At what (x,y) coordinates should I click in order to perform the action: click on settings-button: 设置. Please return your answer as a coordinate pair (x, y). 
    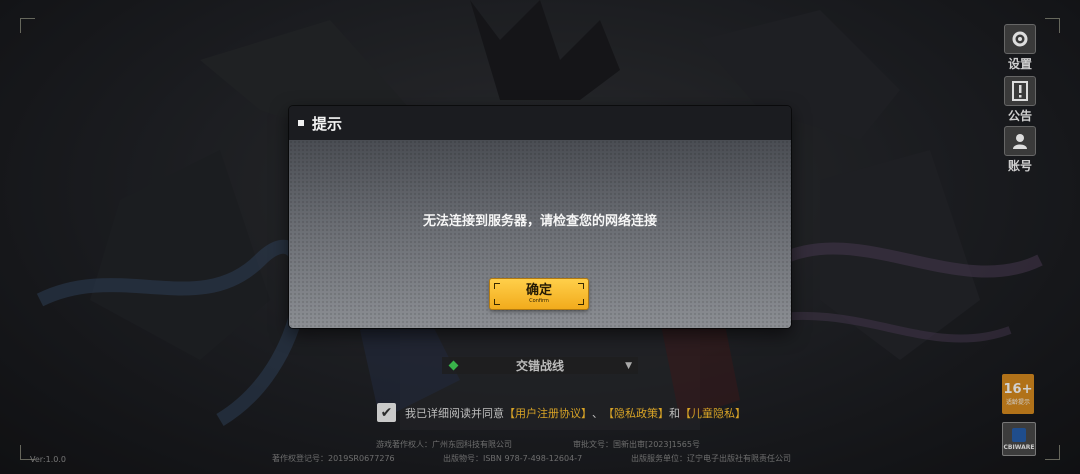
    Looking at the image, I should click on (1020, 48).